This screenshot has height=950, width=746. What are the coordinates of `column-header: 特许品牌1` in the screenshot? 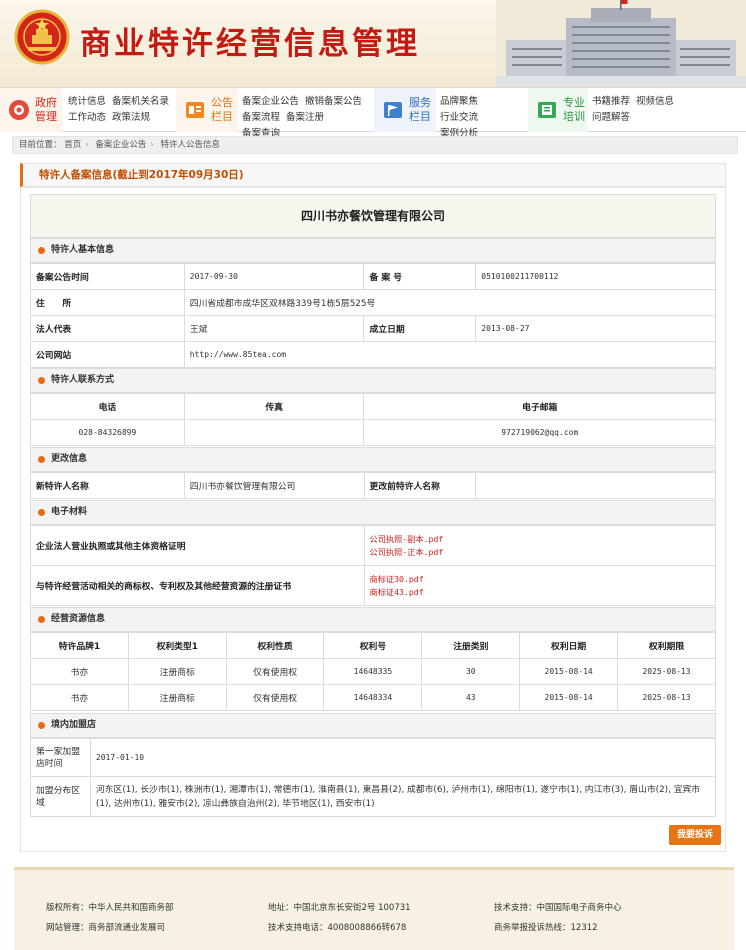 It's located at (79, 645).